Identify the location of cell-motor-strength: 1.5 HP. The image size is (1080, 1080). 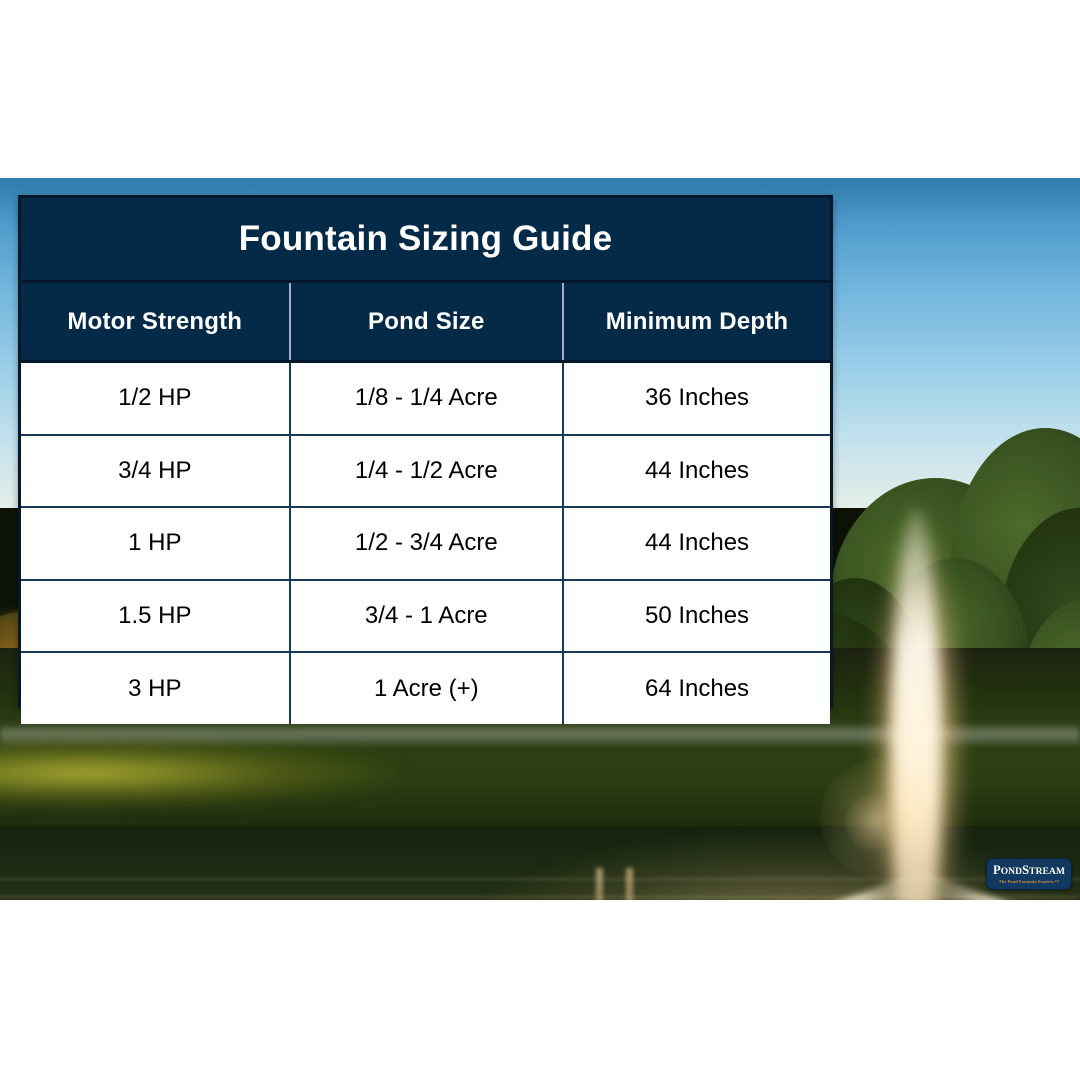
(156, 615).